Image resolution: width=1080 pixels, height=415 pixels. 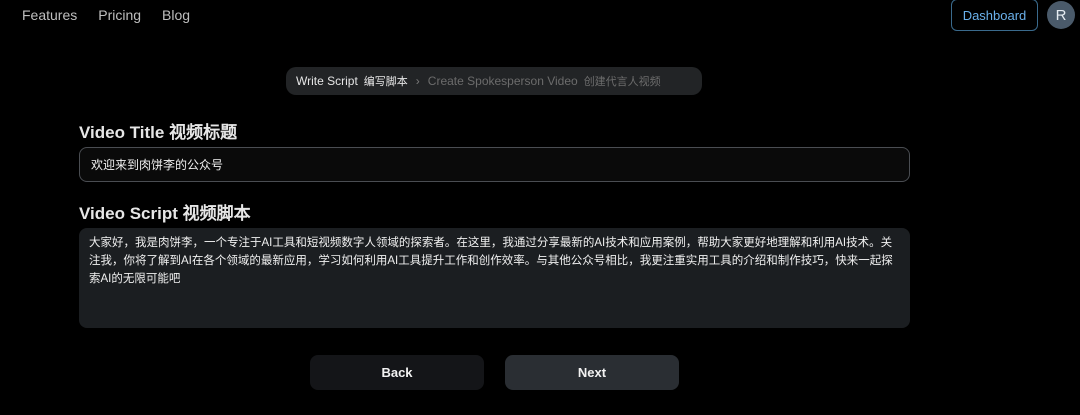 What do you see at coordinates (1061, 15) in the screenshot?
I see `avatar: R` at bounding box center [1061, 15].